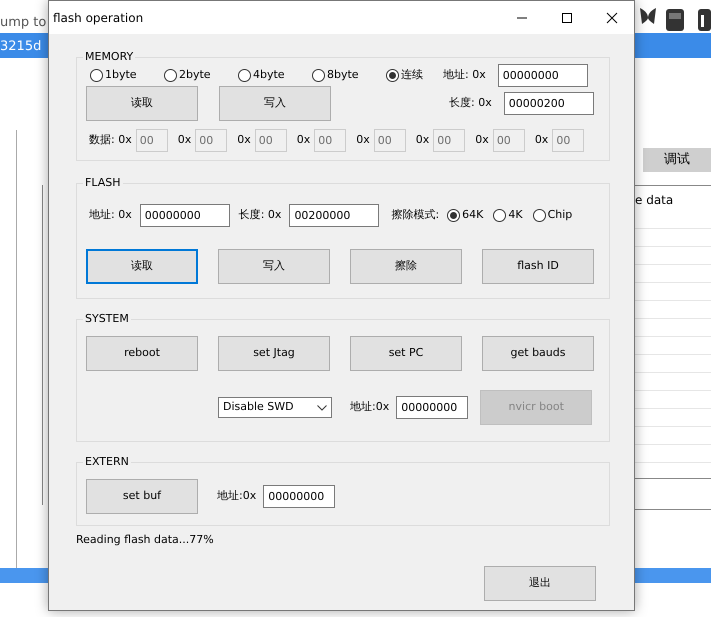  Describe the element at coordinates (275, 407) in the screenshot. I see `dropdown: Disable SWD` at that location.